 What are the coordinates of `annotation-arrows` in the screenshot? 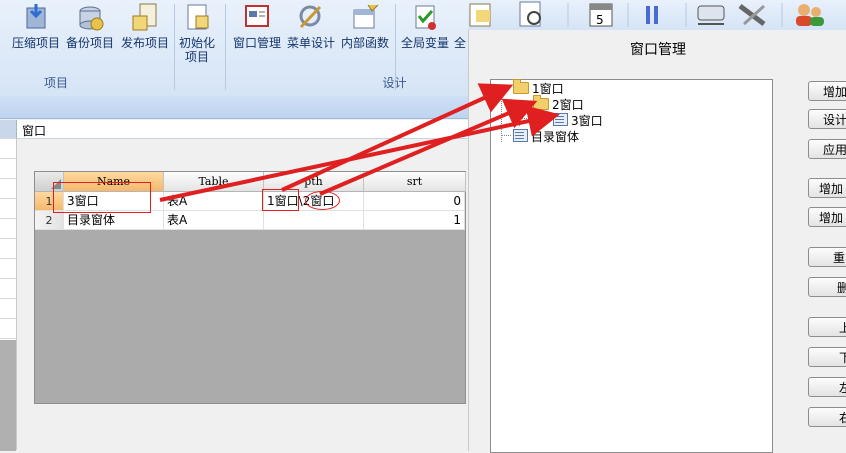 It's located at (359, 142).